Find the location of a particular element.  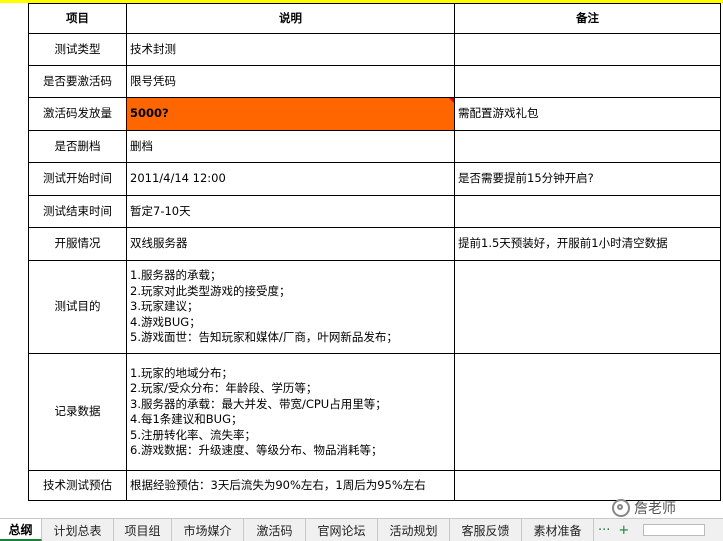

cell-desc: 5000? is located at coordinates (290, 114).